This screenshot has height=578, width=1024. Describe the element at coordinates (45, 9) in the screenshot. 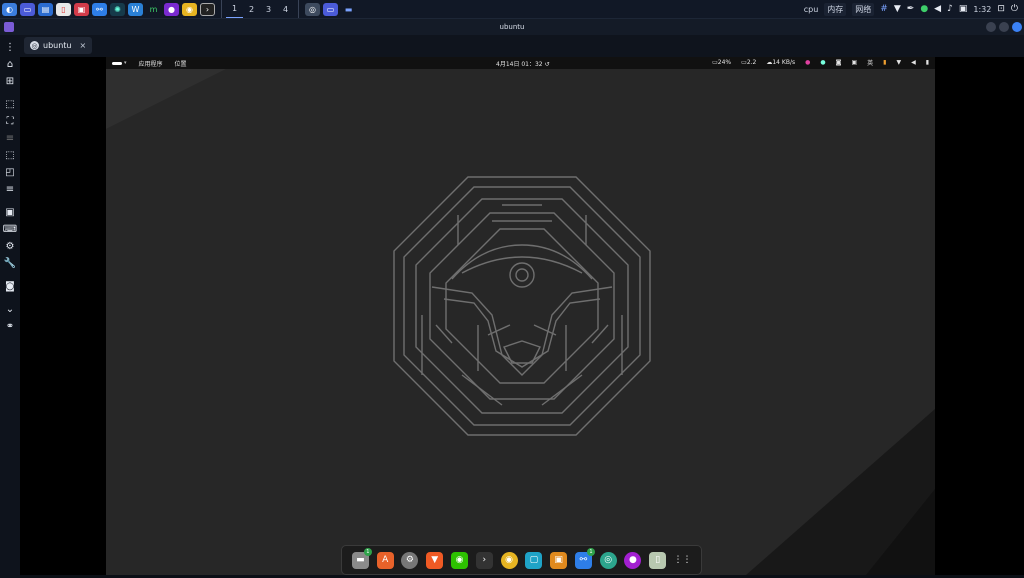

I see `files-icon: ▤` at that location.